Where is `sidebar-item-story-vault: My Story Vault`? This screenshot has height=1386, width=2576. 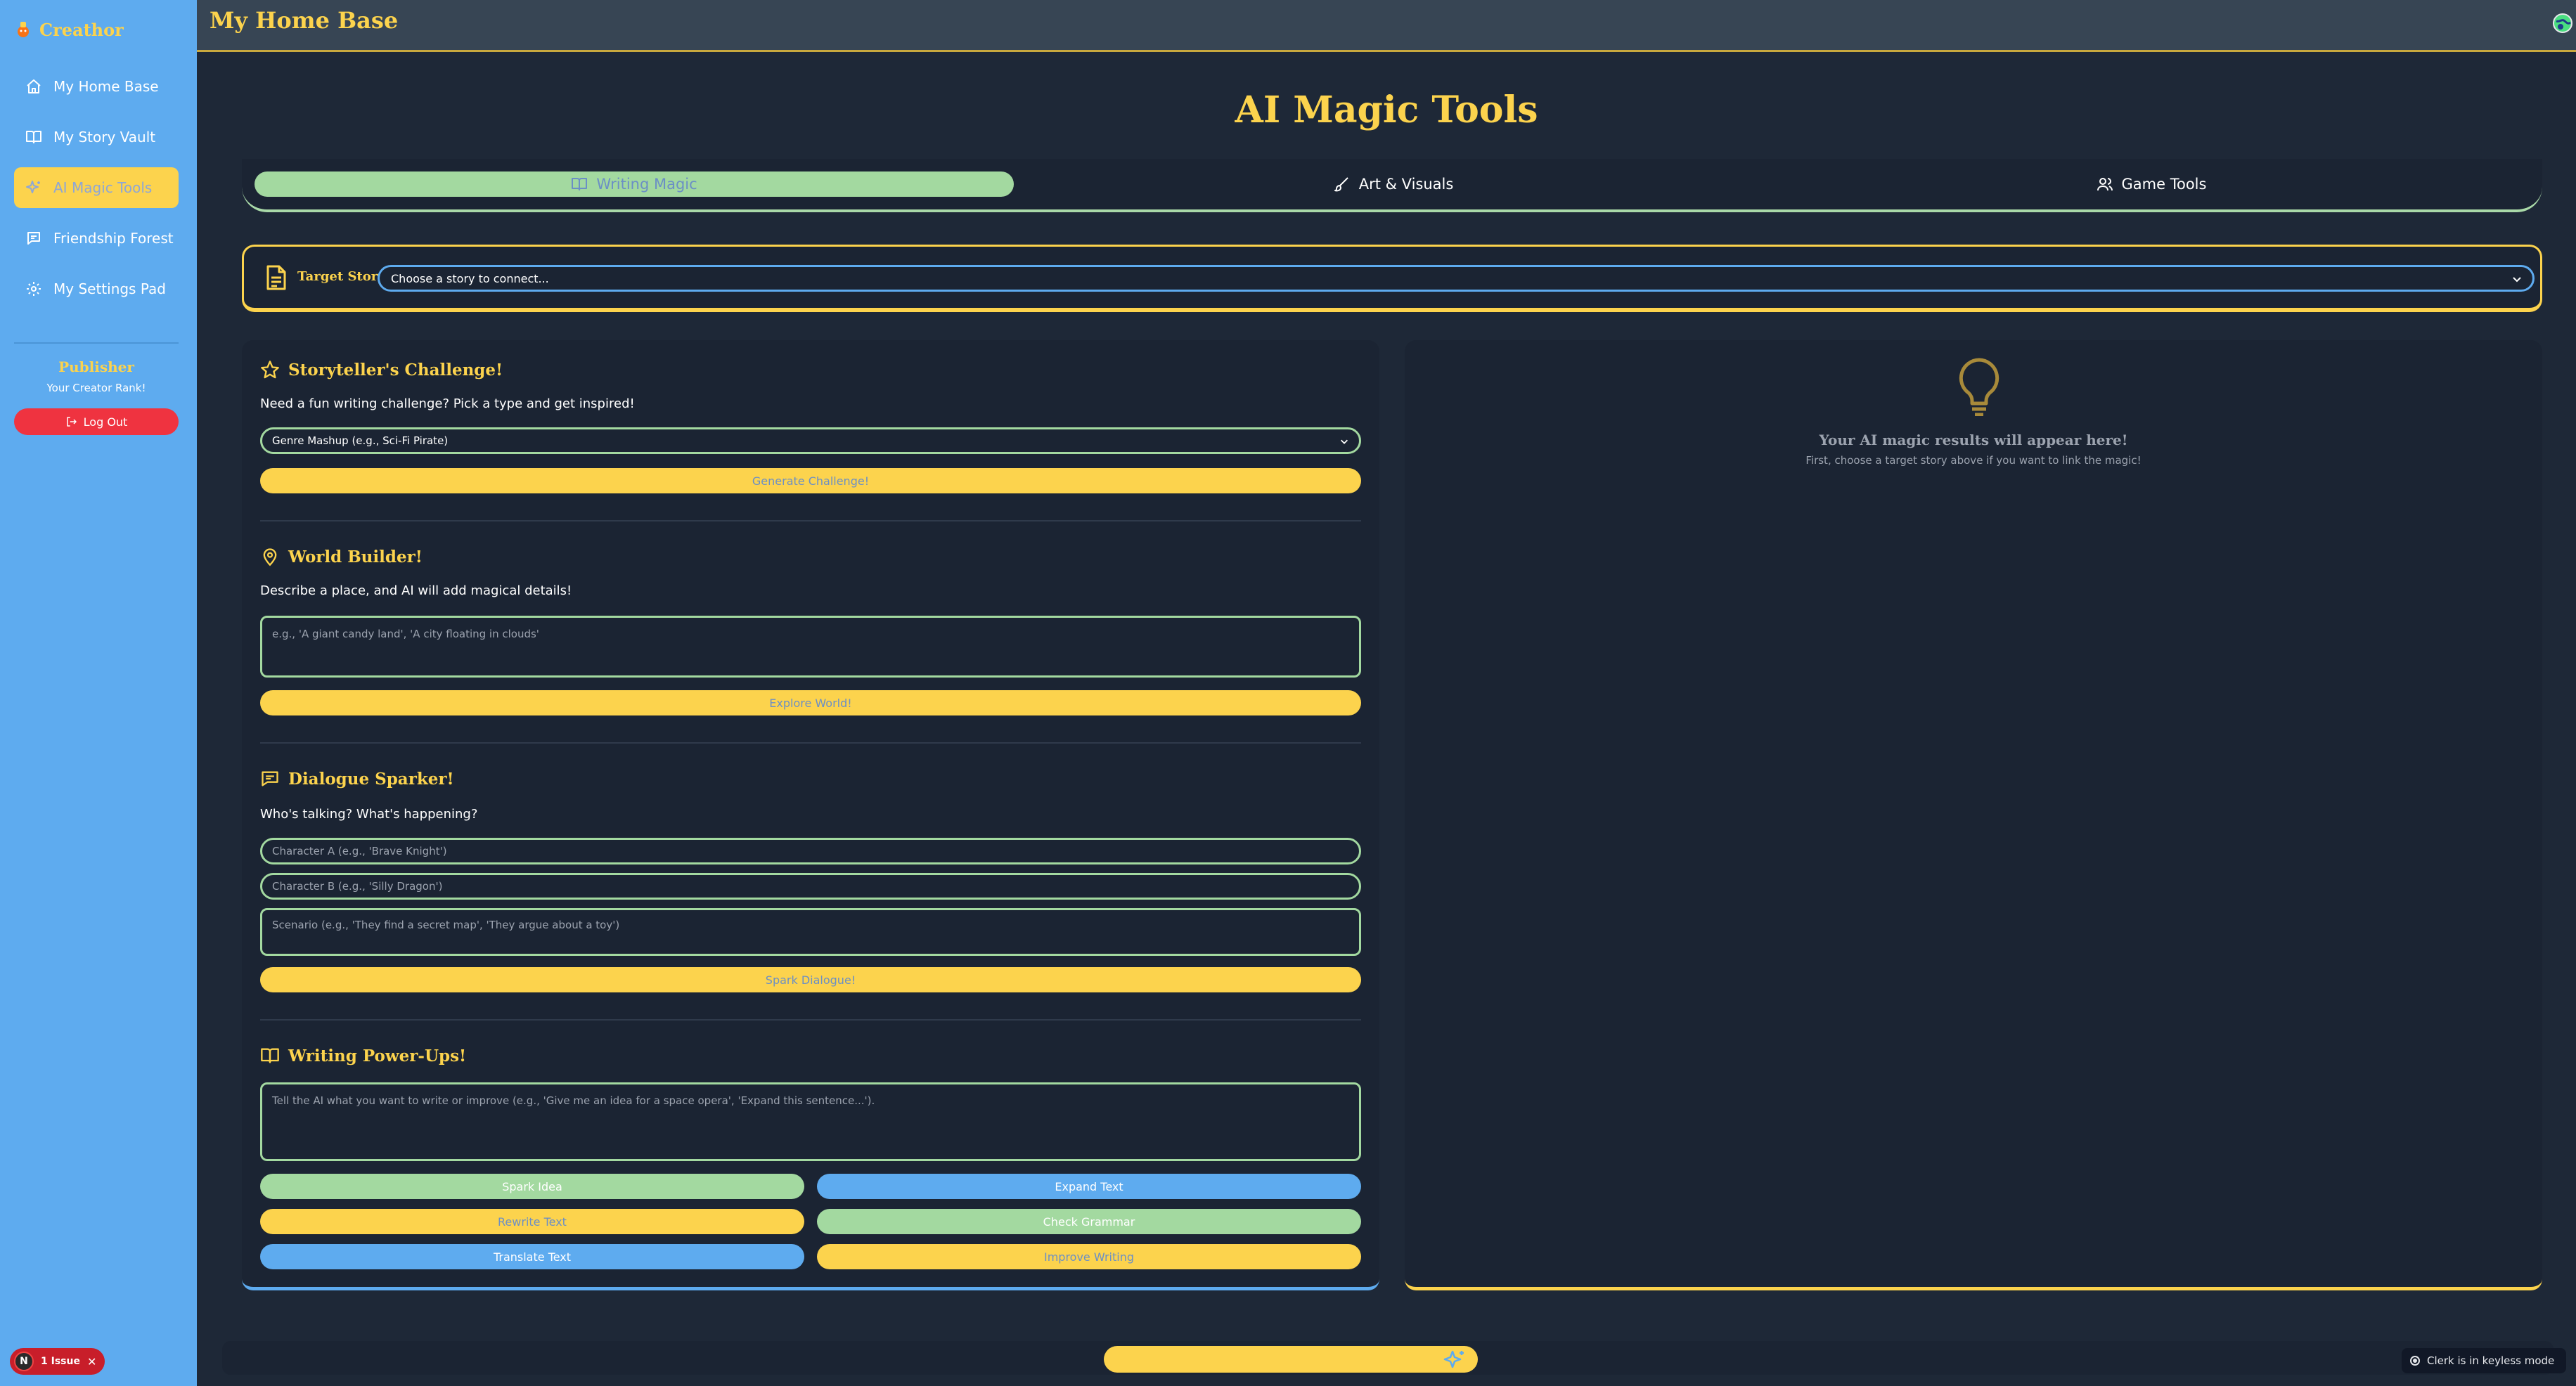 sidebar-item-story-vault: My Story Vault is located at coordinates (96, 137).